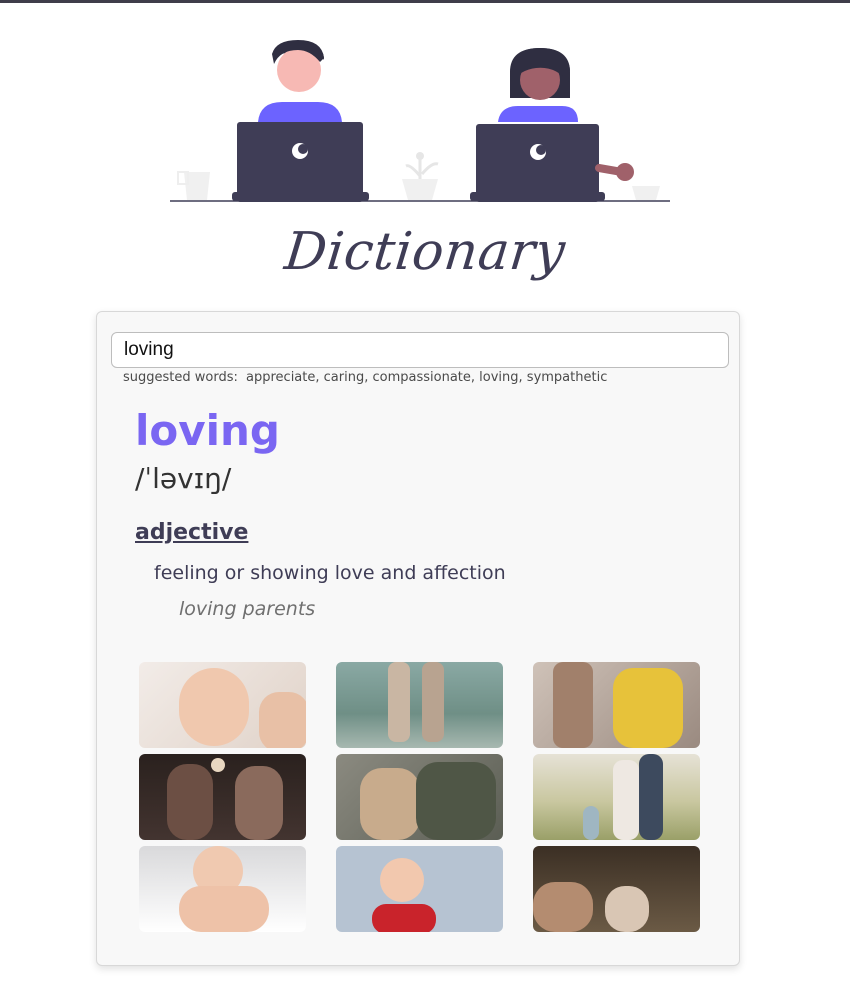  Describe the element at coordinates (282, 377) in the screenshot. I see `suggested-word: appreciate,` at that location.